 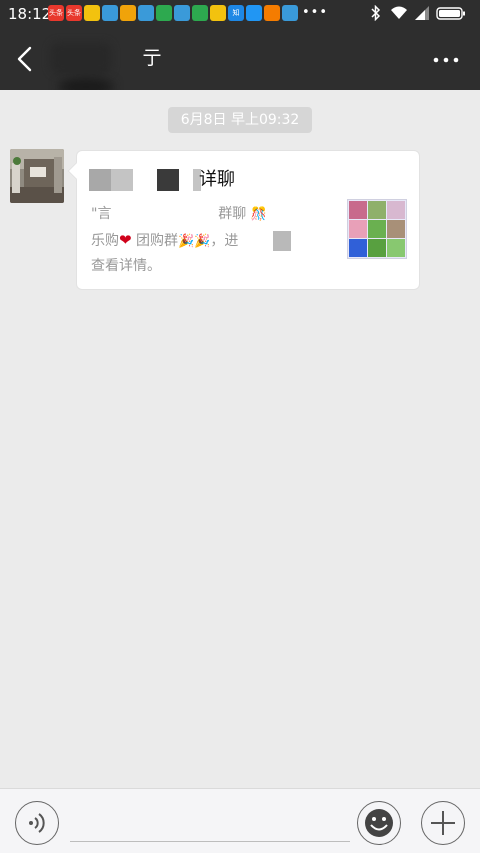 What do you see at coordinates (169, 214) in the screenshot?
I see `desc-text: "言 群聊` at bounding box center [169, 214].